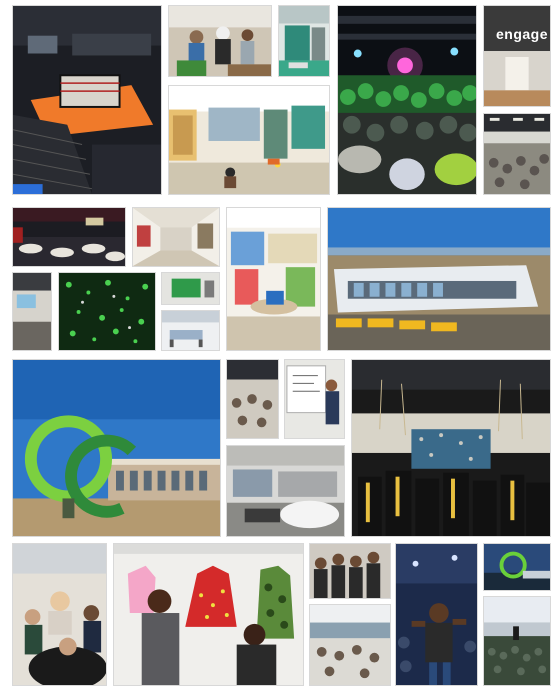 This screenshot has width=557, height=690. I want to click on engage-sign: engage, so click(522, 34).